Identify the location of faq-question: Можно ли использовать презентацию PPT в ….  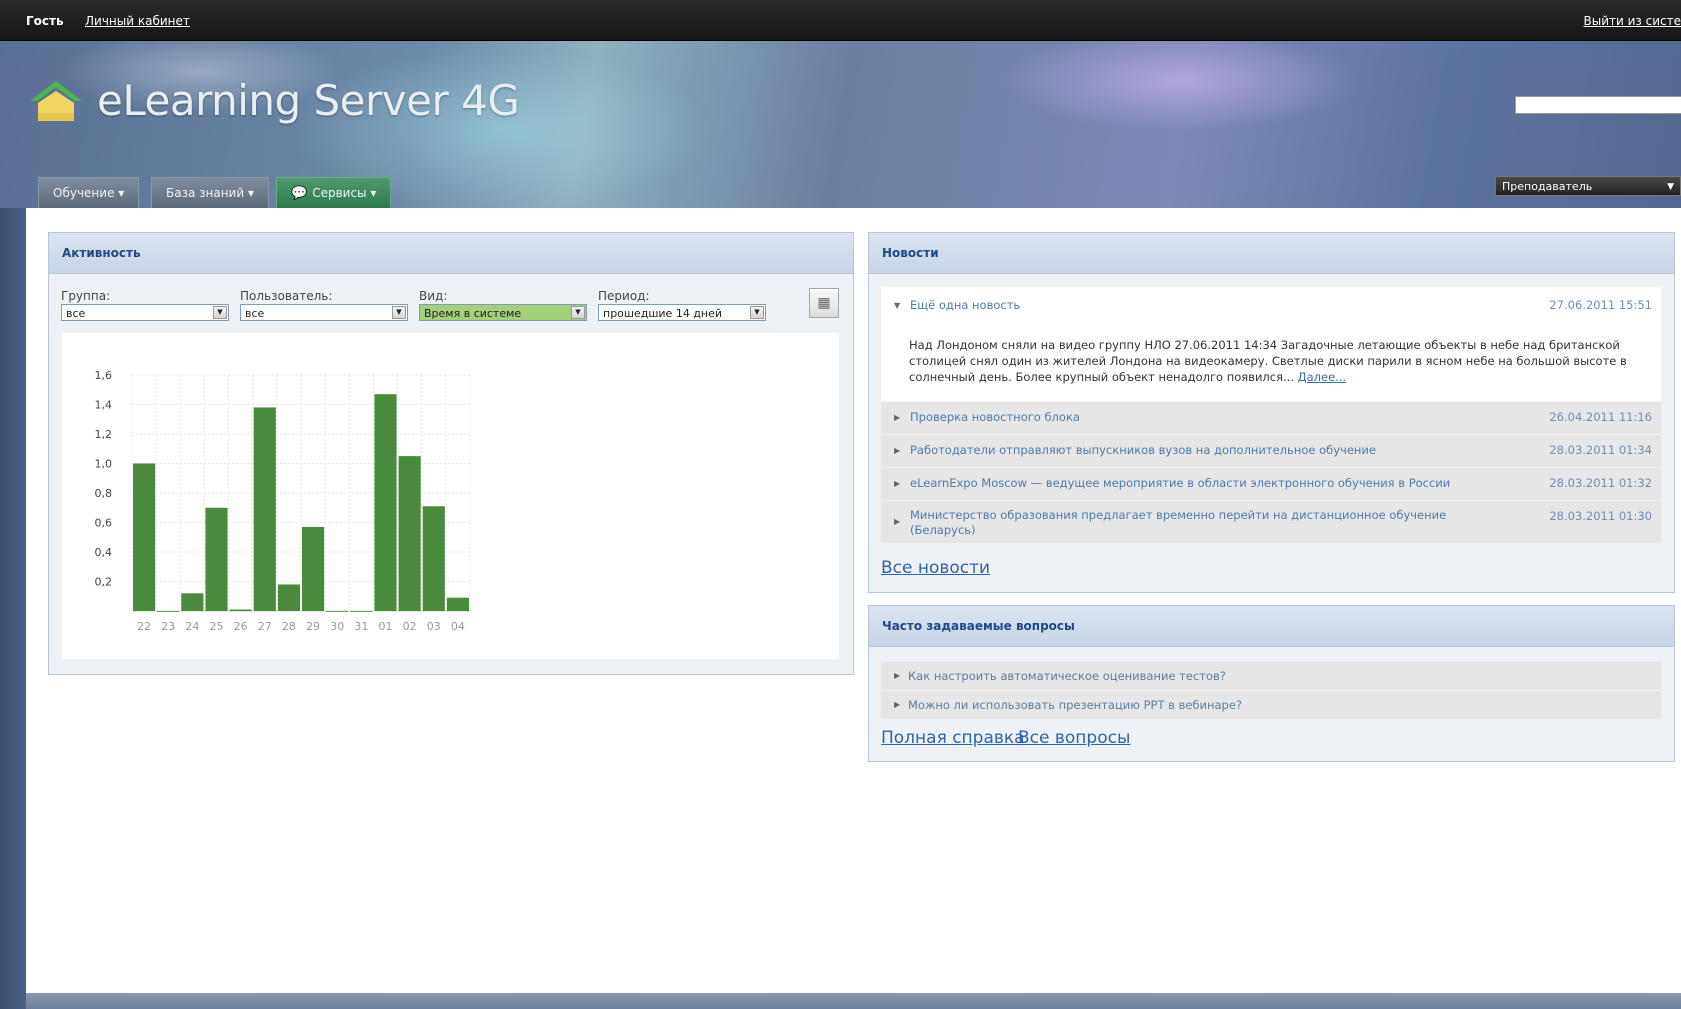
(1075, 705).